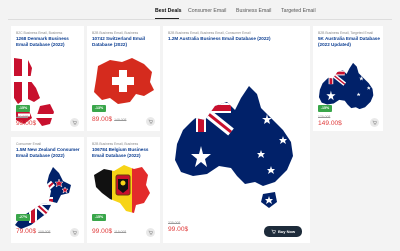 The image size is (400, 251). What do you see at coordinates (345, 33) in the screenshot?
I see `product-category: B2B Business Email, Targeted Email` at bounding box center [345, 33].